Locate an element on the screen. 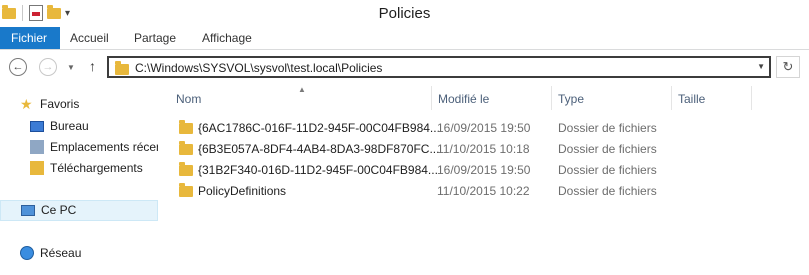 This screenshot has height=275, width=809. column-header-label: Modifié le is located at coordinates (464, 99).